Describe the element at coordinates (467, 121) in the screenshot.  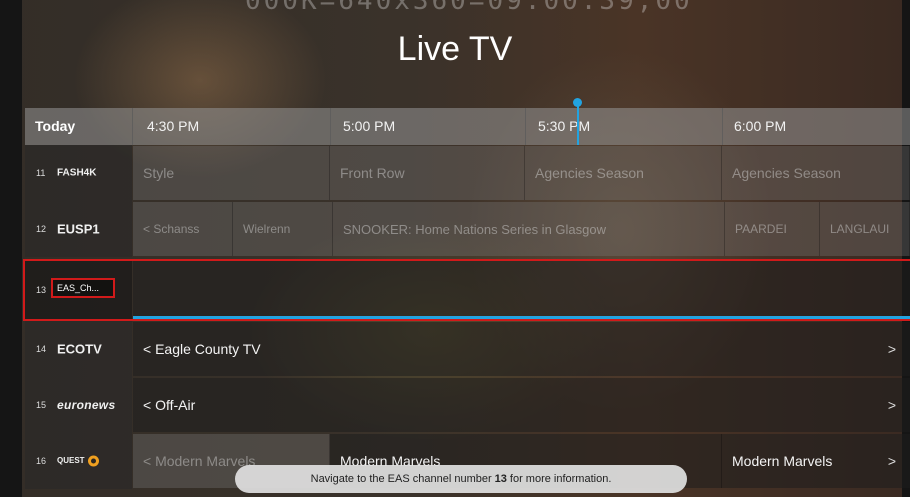
I see `timeline-header: Today 4:30 PM 5:00 PM 5:30 PM 6:00 PM` at that location.